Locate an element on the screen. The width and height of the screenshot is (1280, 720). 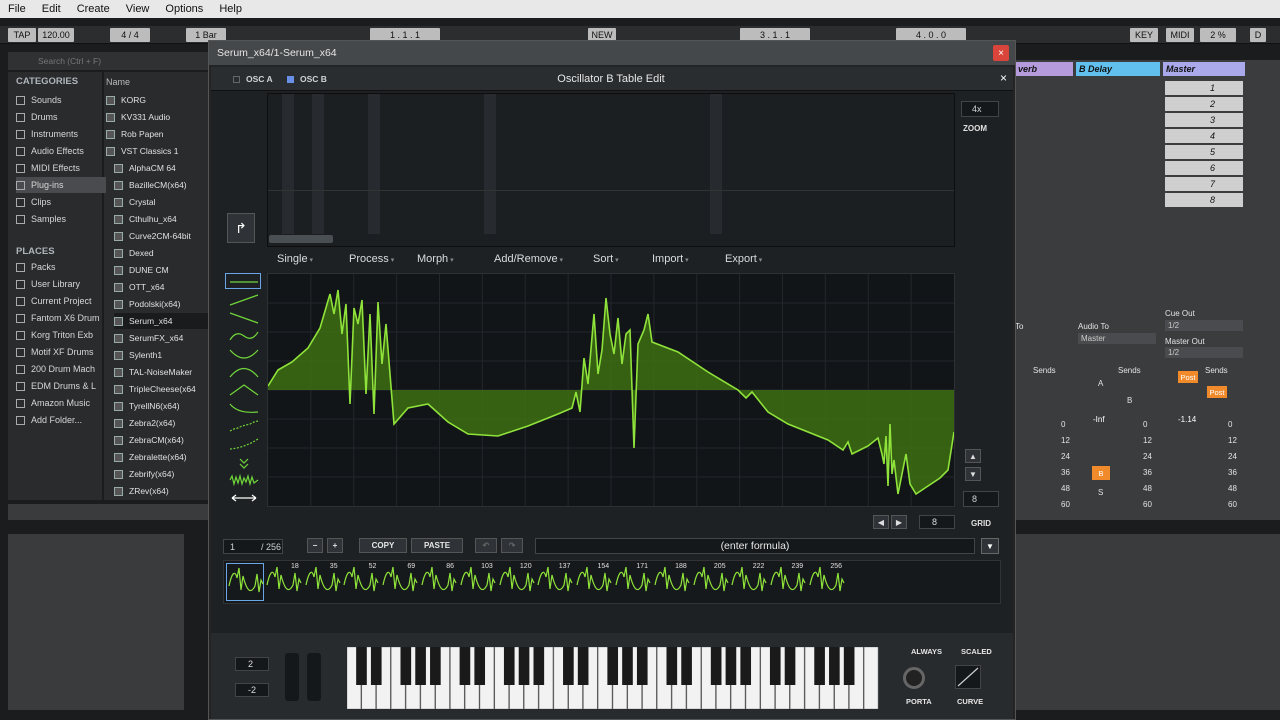
chevron-icon is located at coordinates (243, 461).